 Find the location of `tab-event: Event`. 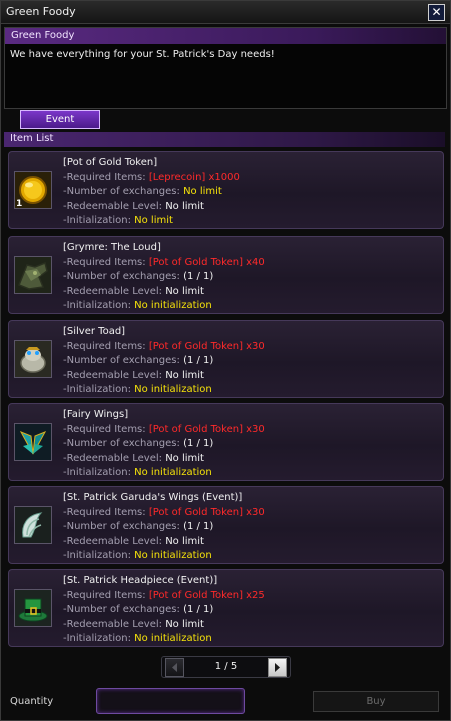

tab-event: Event is located at coordinates (60, 119).